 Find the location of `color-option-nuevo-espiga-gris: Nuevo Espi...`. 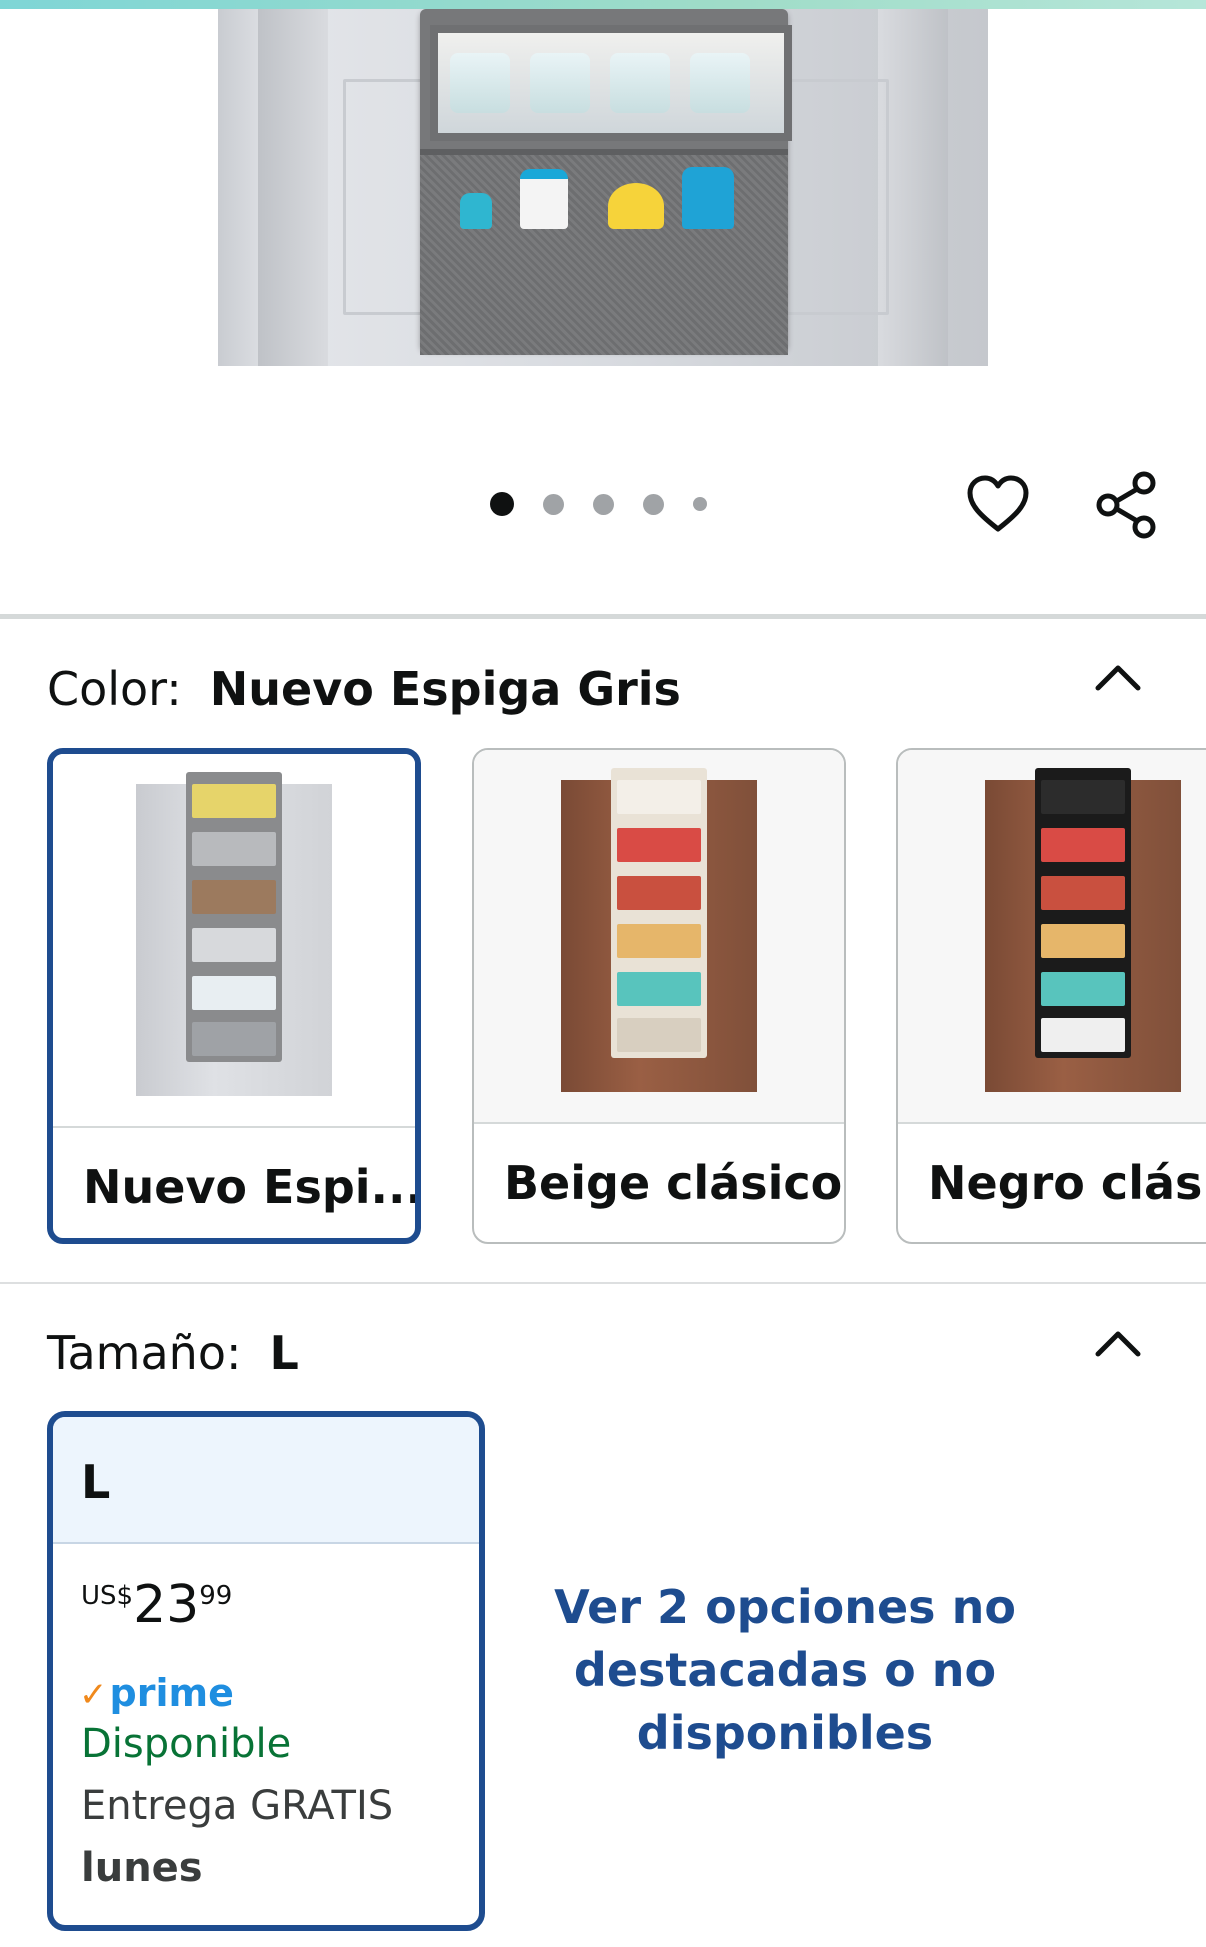

color-option-nuevo-espiga-gris: Nuevo Espi... is located at coordinates (234, 996).